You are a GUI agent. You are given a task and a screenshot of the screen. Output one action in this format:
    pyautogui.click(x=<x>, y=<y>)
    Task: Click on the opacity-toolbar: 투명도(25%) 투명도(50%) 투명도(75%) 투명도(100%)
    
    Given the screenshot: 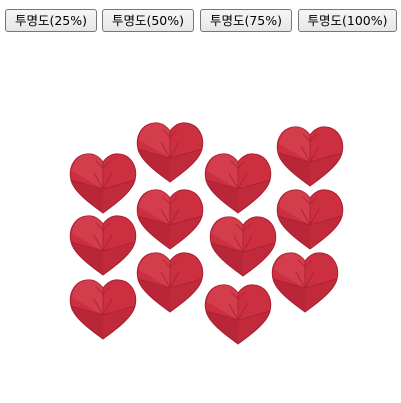 What is the action you would take?
    pyautogui.click(x=201, y=21)
    